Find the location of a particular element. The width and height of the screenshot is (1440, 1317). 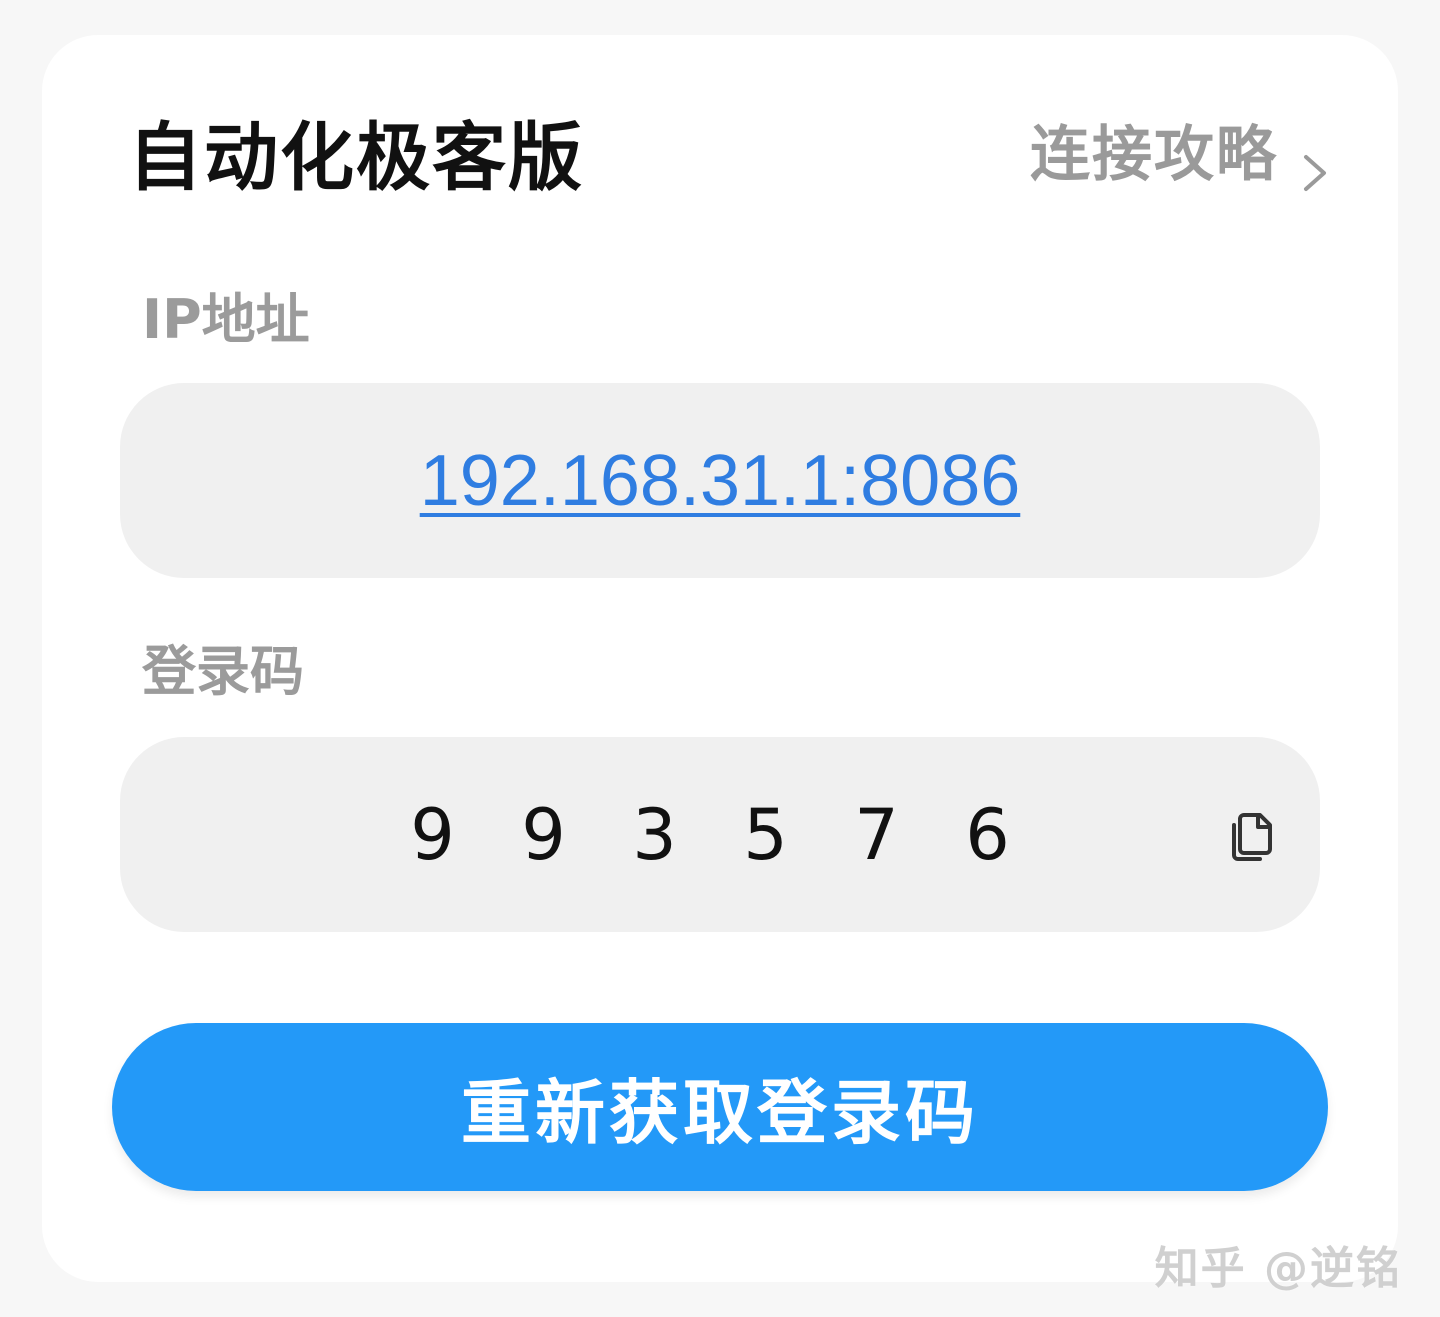

code-digit: 5 is located at coordinates (765, 834).